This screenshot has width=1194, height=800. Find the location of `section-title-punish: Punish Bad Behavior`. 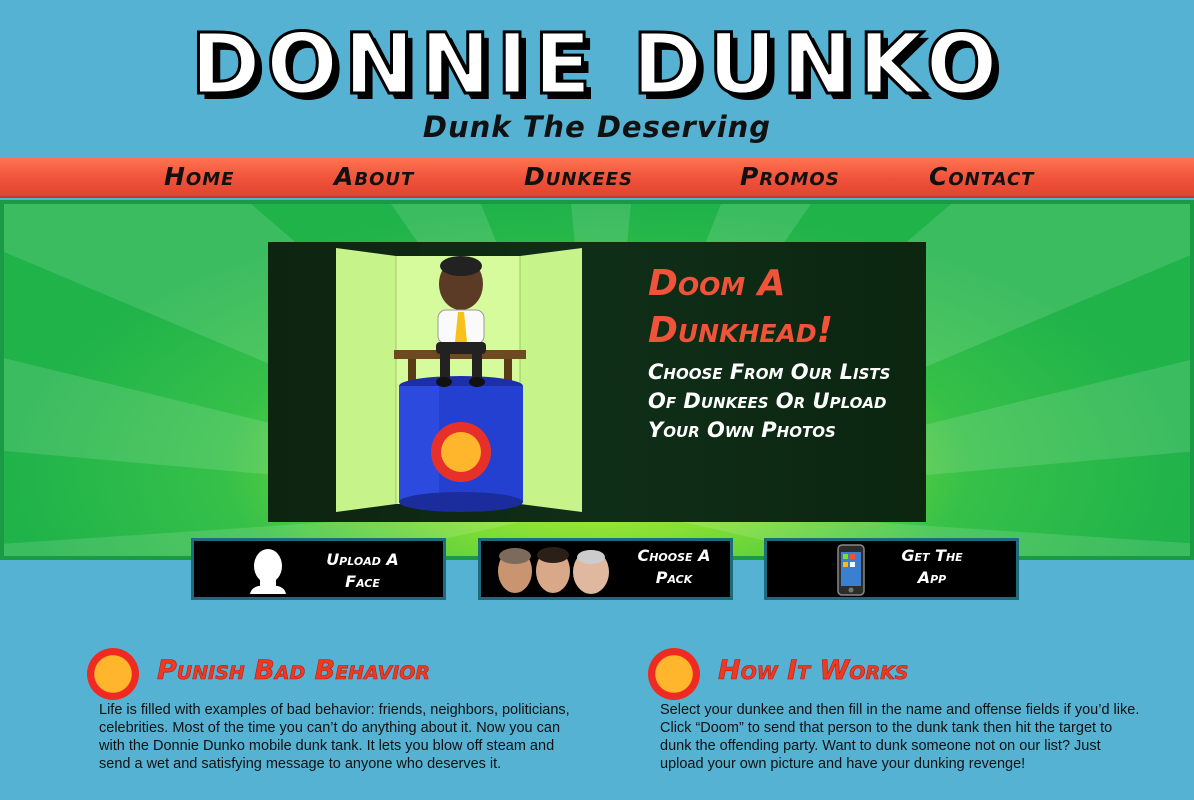

section-title-punish: Punish Bad Behavior is located at coordinates (294, 671).